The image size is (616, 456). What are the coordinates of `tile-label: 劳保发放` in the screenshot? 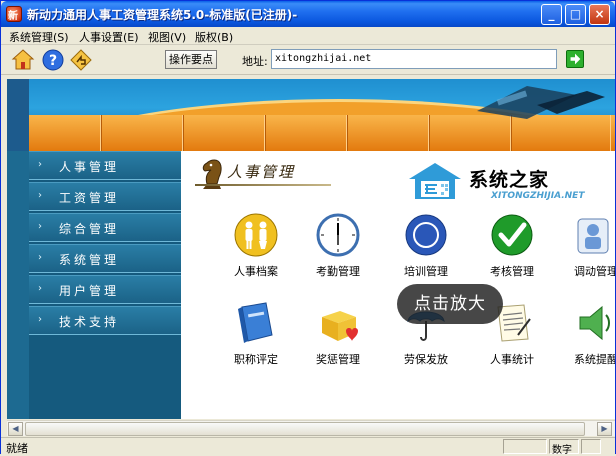 It's located at (426, 359).